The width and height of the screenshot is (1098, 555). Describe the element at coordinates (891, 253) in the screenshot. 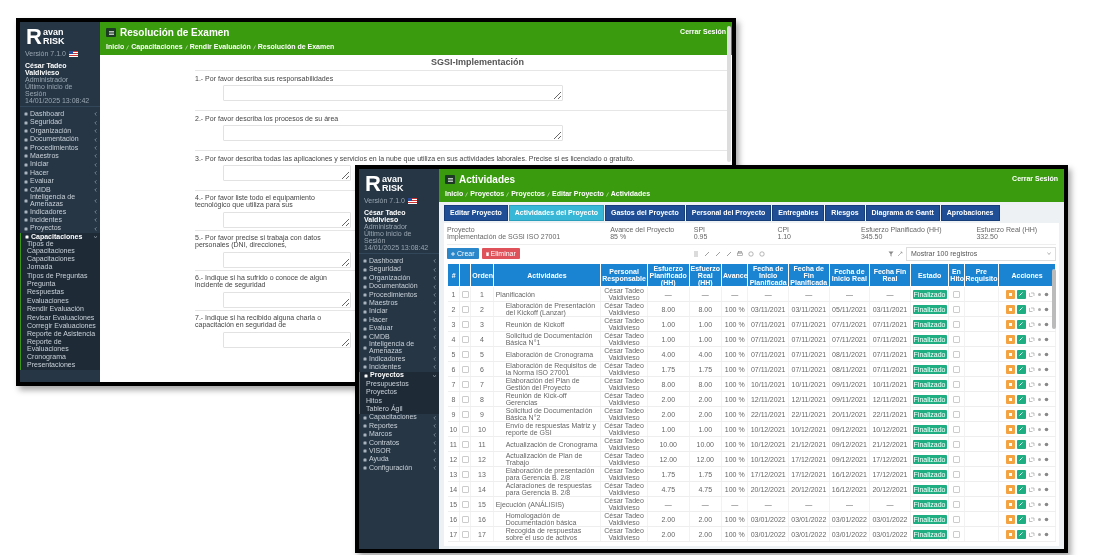

I see `filter-icon` at that location.